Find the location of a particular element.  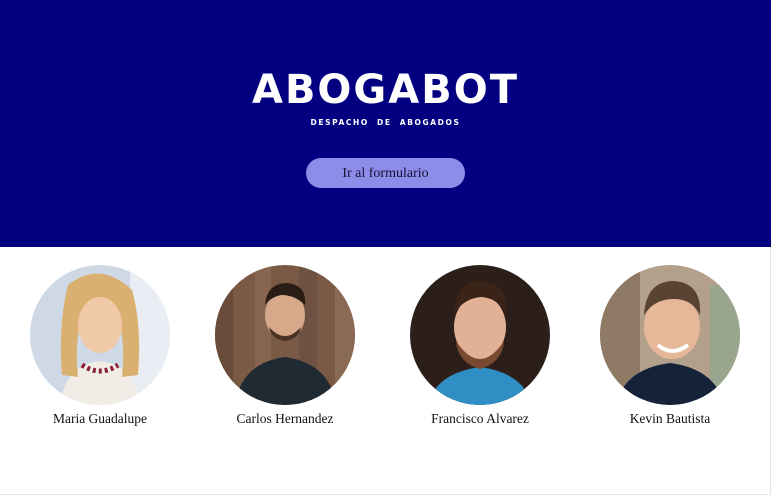

member-name: Maria Guadalupe is located at coordinates (100, 418).